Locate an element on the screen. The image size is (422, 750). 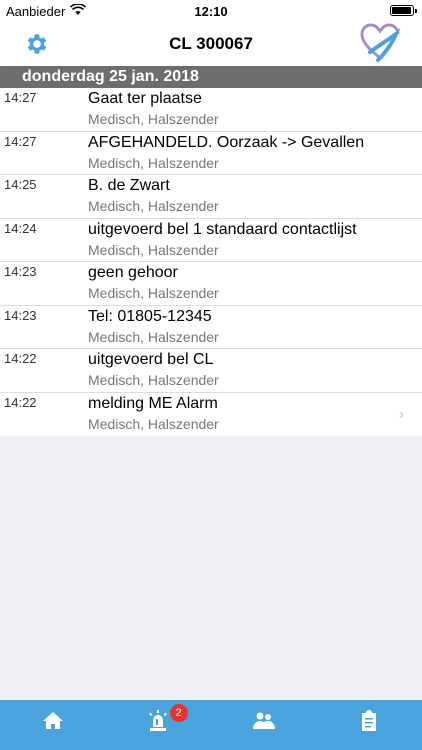
tab-home is located at coordinates (53, 725).